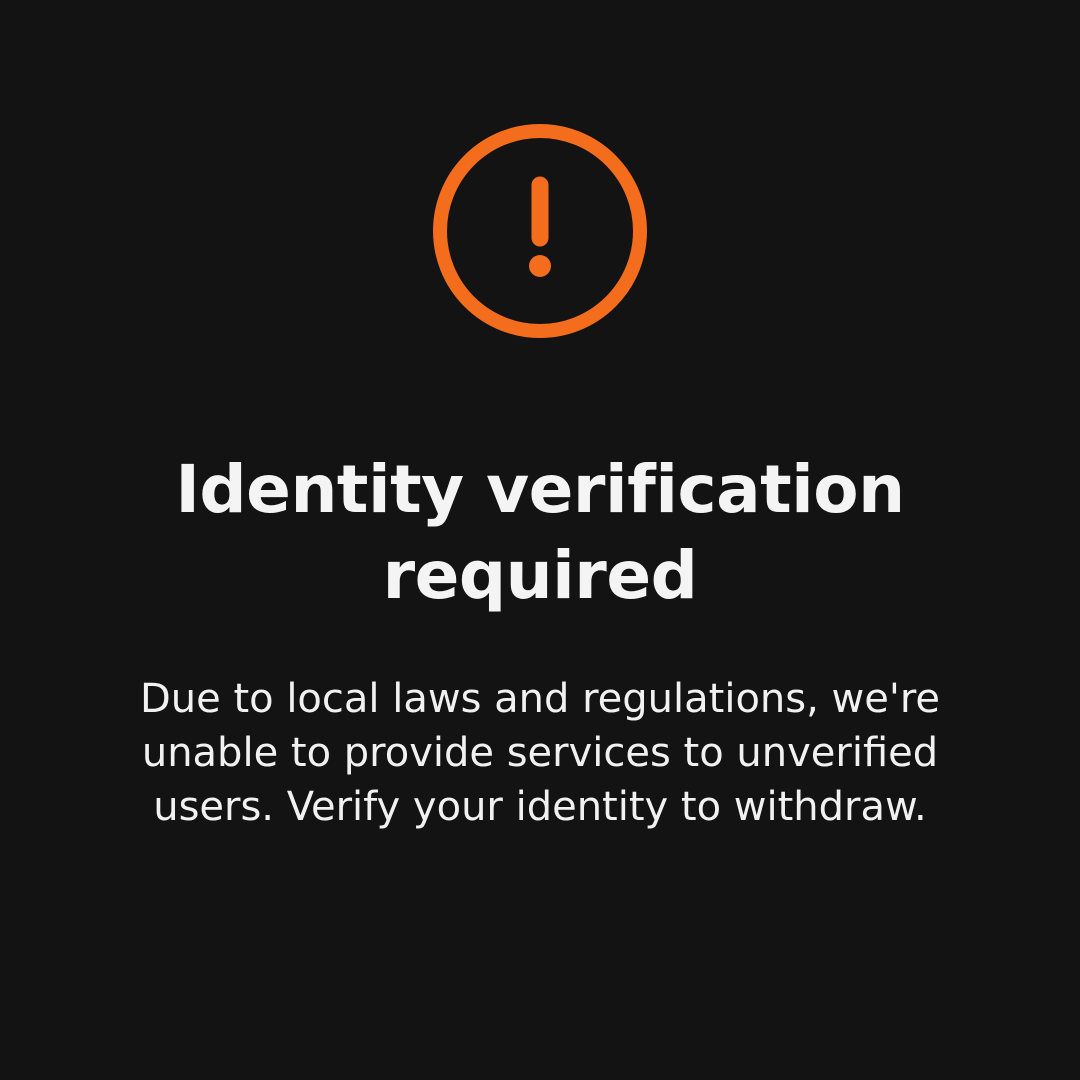  What do you see at coordinates (540, 532) in the screenshot?
I see `page-title: Identity verification required` at bounding box center [540, 532].